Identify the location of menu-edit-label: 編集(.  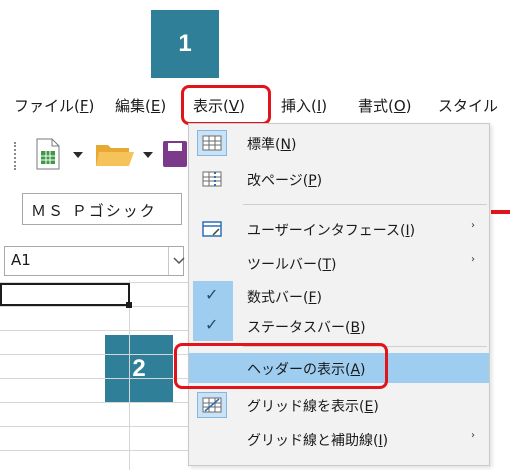
(133, 106).